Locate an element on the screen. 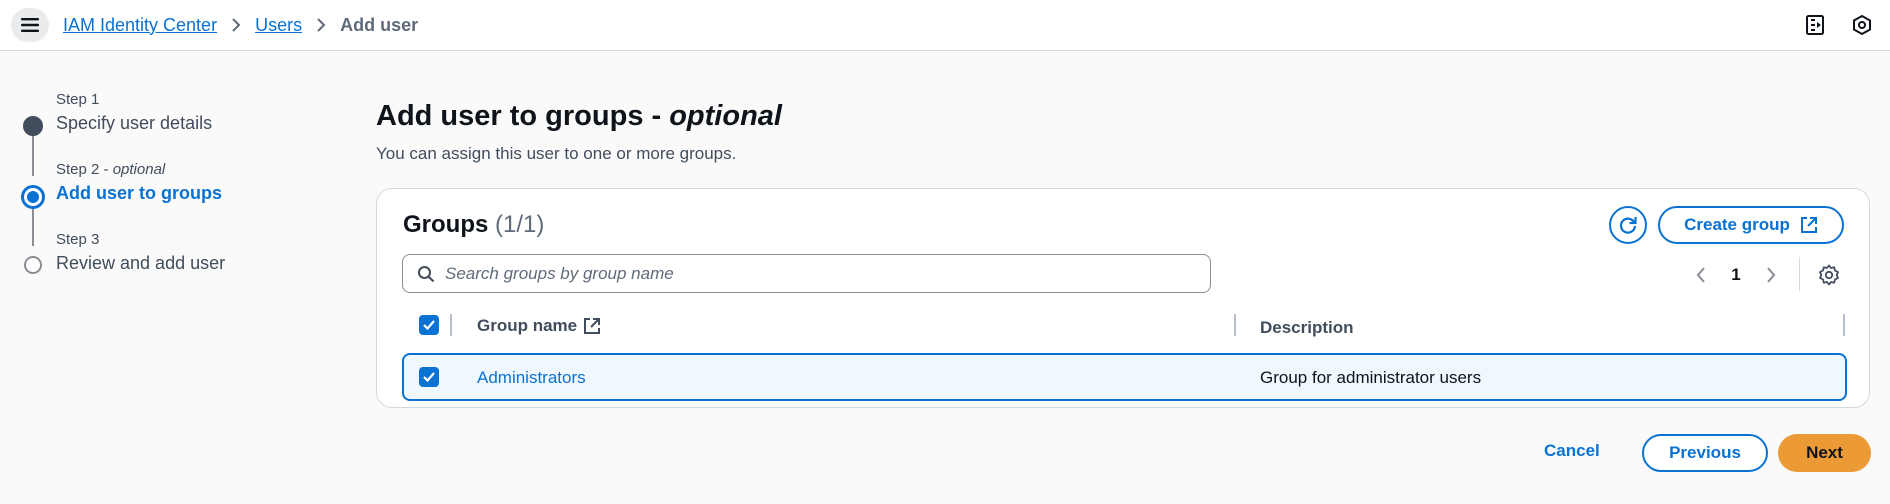 Image resolution: width=1890 pixels, height=504 pixels. search-field is located at coordinates (806, 273).